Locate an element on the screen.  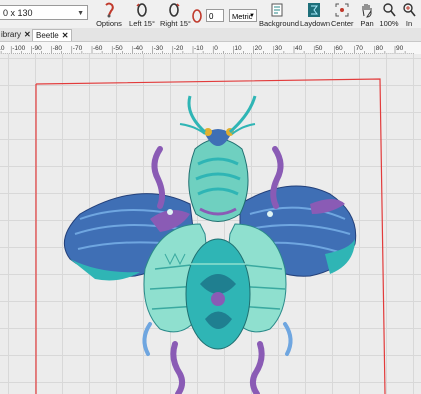
ruler-label: -30 is located at coordinates (159, 48).